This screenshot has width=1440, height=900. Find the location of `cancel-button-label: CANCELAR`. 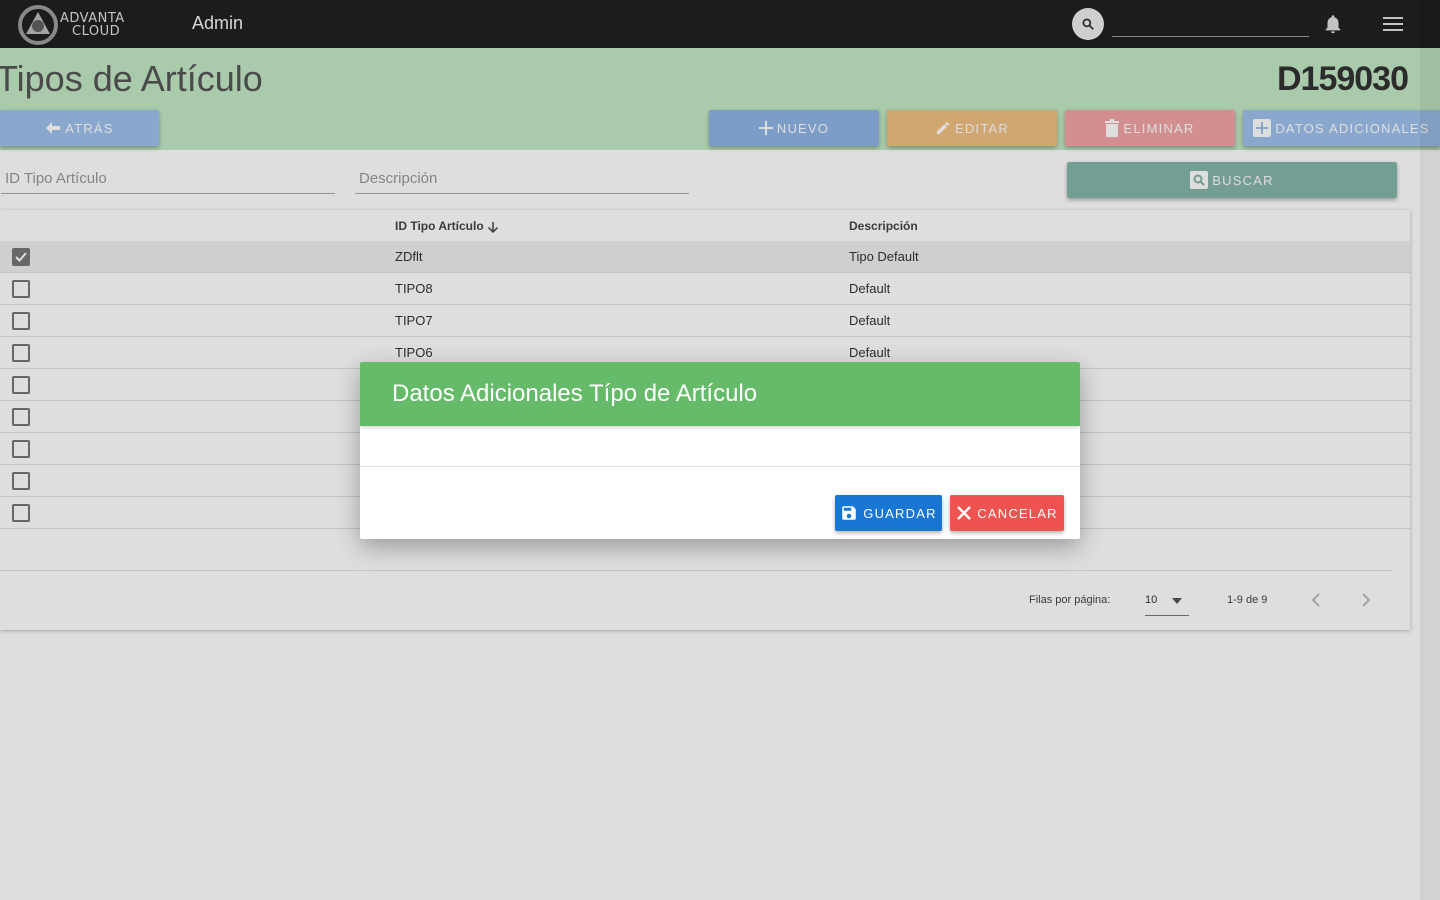

cancel-button-label: CANCELAR is located at coordinates (1017, 513).